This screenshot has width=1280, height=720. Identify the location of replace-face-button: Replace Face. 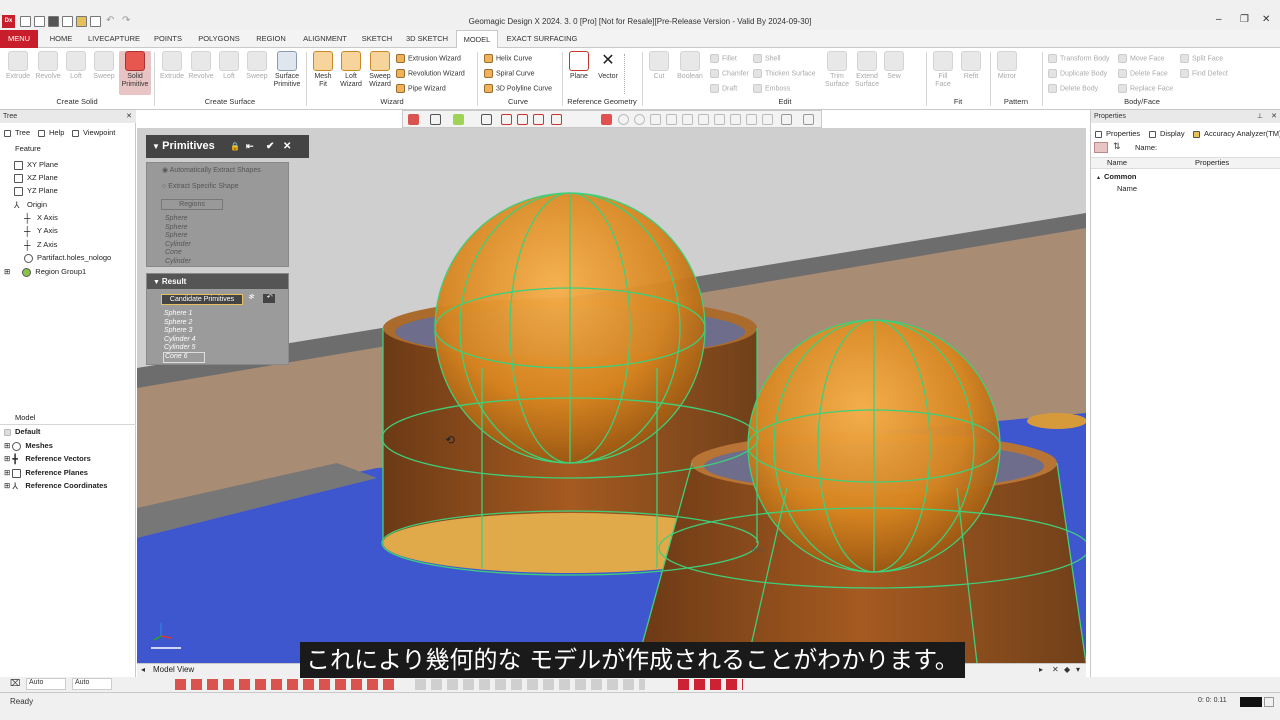
(1145, 88).